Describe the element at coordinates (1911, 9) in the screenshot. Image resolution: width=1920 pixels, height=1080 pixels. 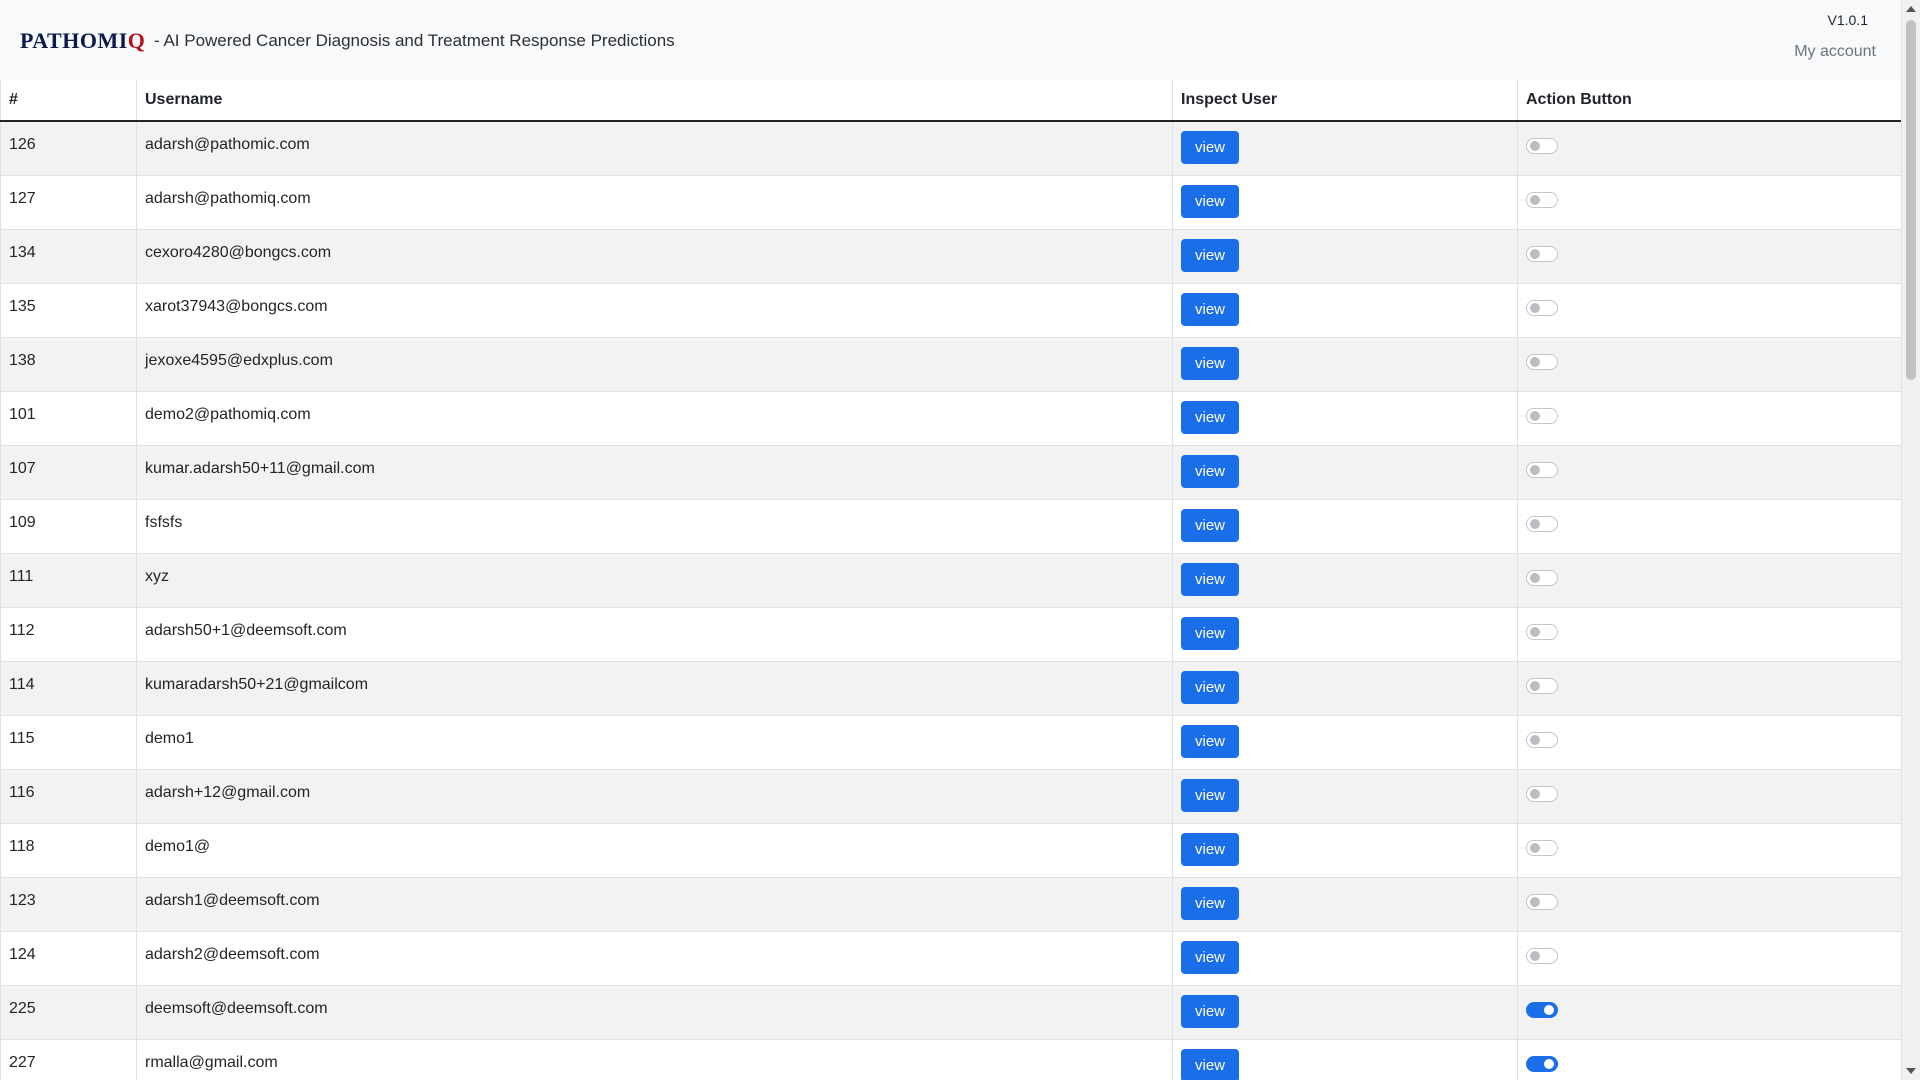
I see `scroll-up-arrow-icon` at that location.